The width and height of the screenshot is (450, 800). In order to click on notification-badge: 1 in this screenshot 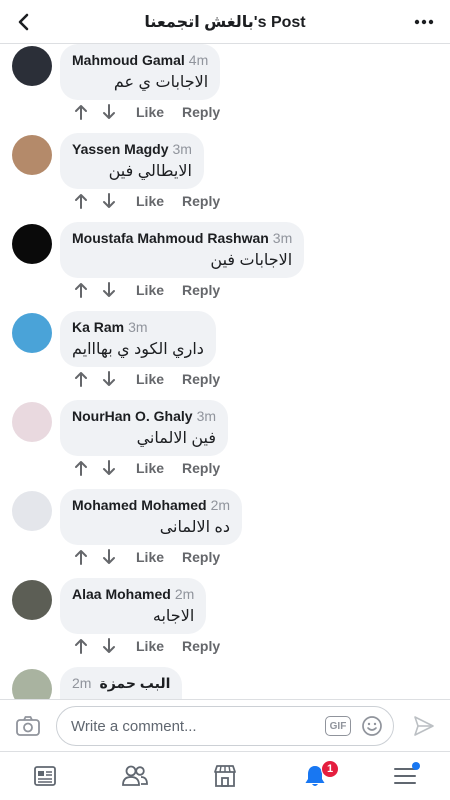, I will do `click(330, 769)`.